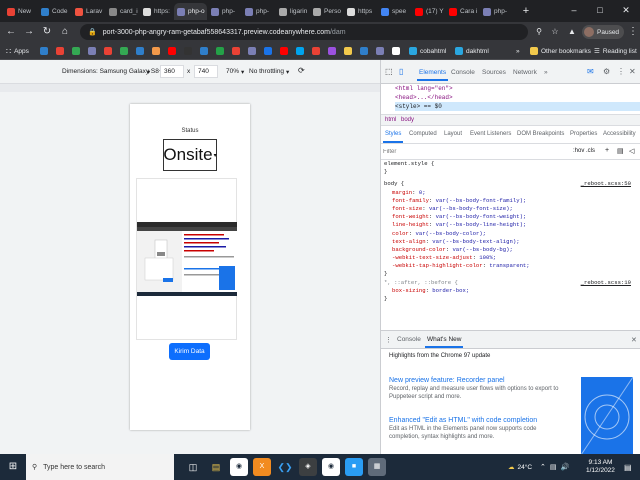  Describe the element at coordinates (393, 137) in the screenshot. I see `tab-styles: Styles` at that location.